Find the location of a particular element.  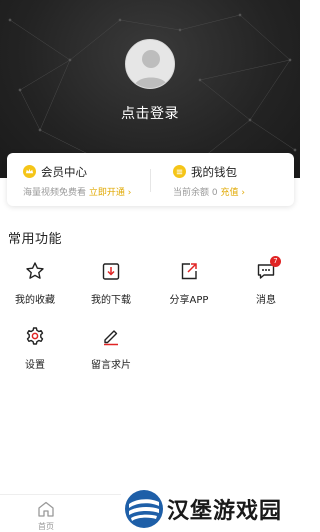

share-icon is located at coordinates (189, 271).